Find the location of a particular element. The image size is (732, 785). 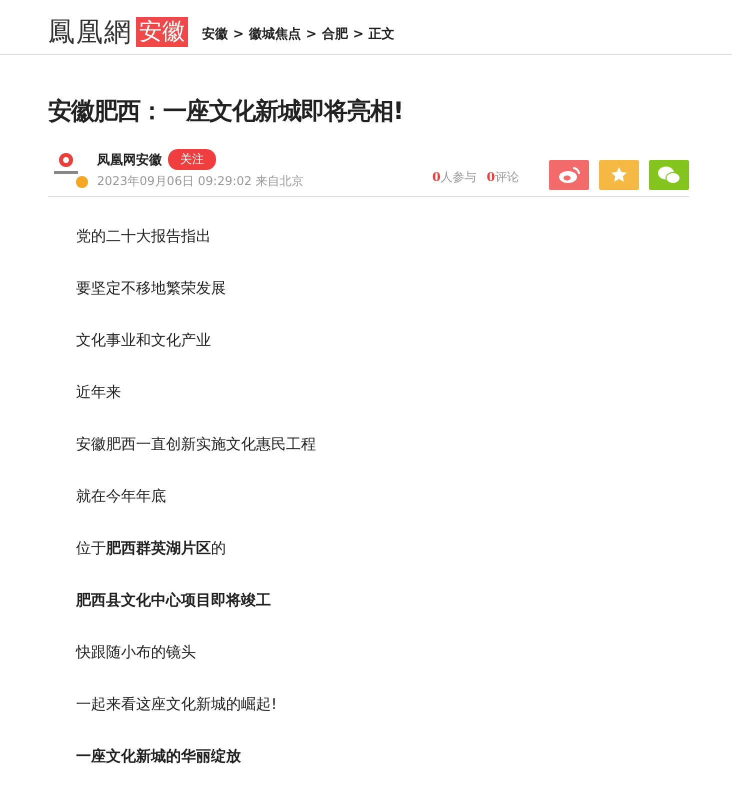

weibo-icon is located at coordinates (569, 175).